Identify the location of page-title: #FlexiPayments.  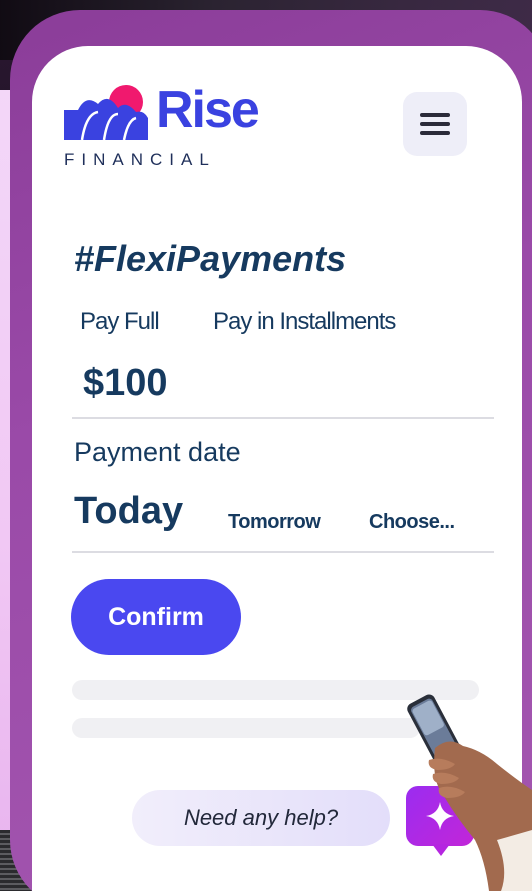
(210, 258).